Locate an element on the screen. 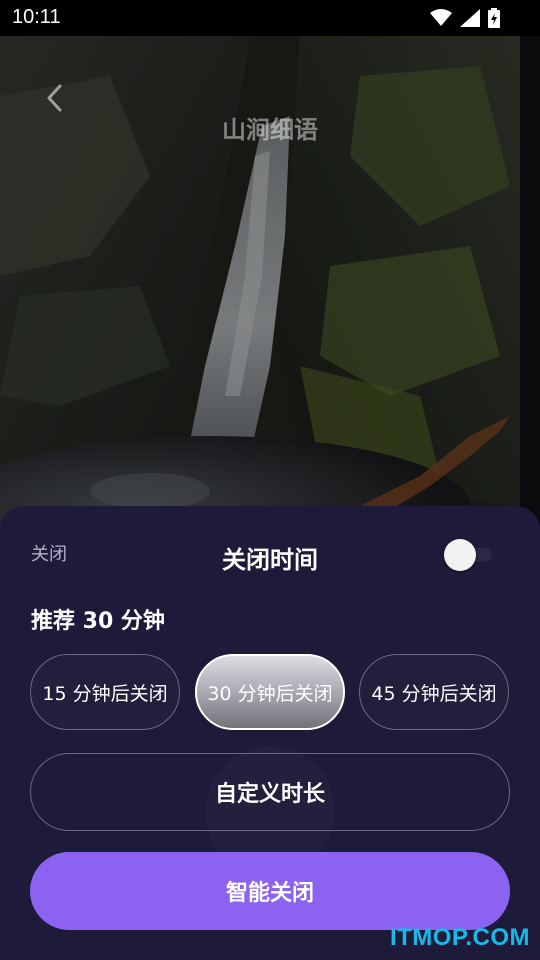 This screenshot has width=540, height=960. option-30-min: 30 分钟后关闭 is located at coordinates (270, 692).